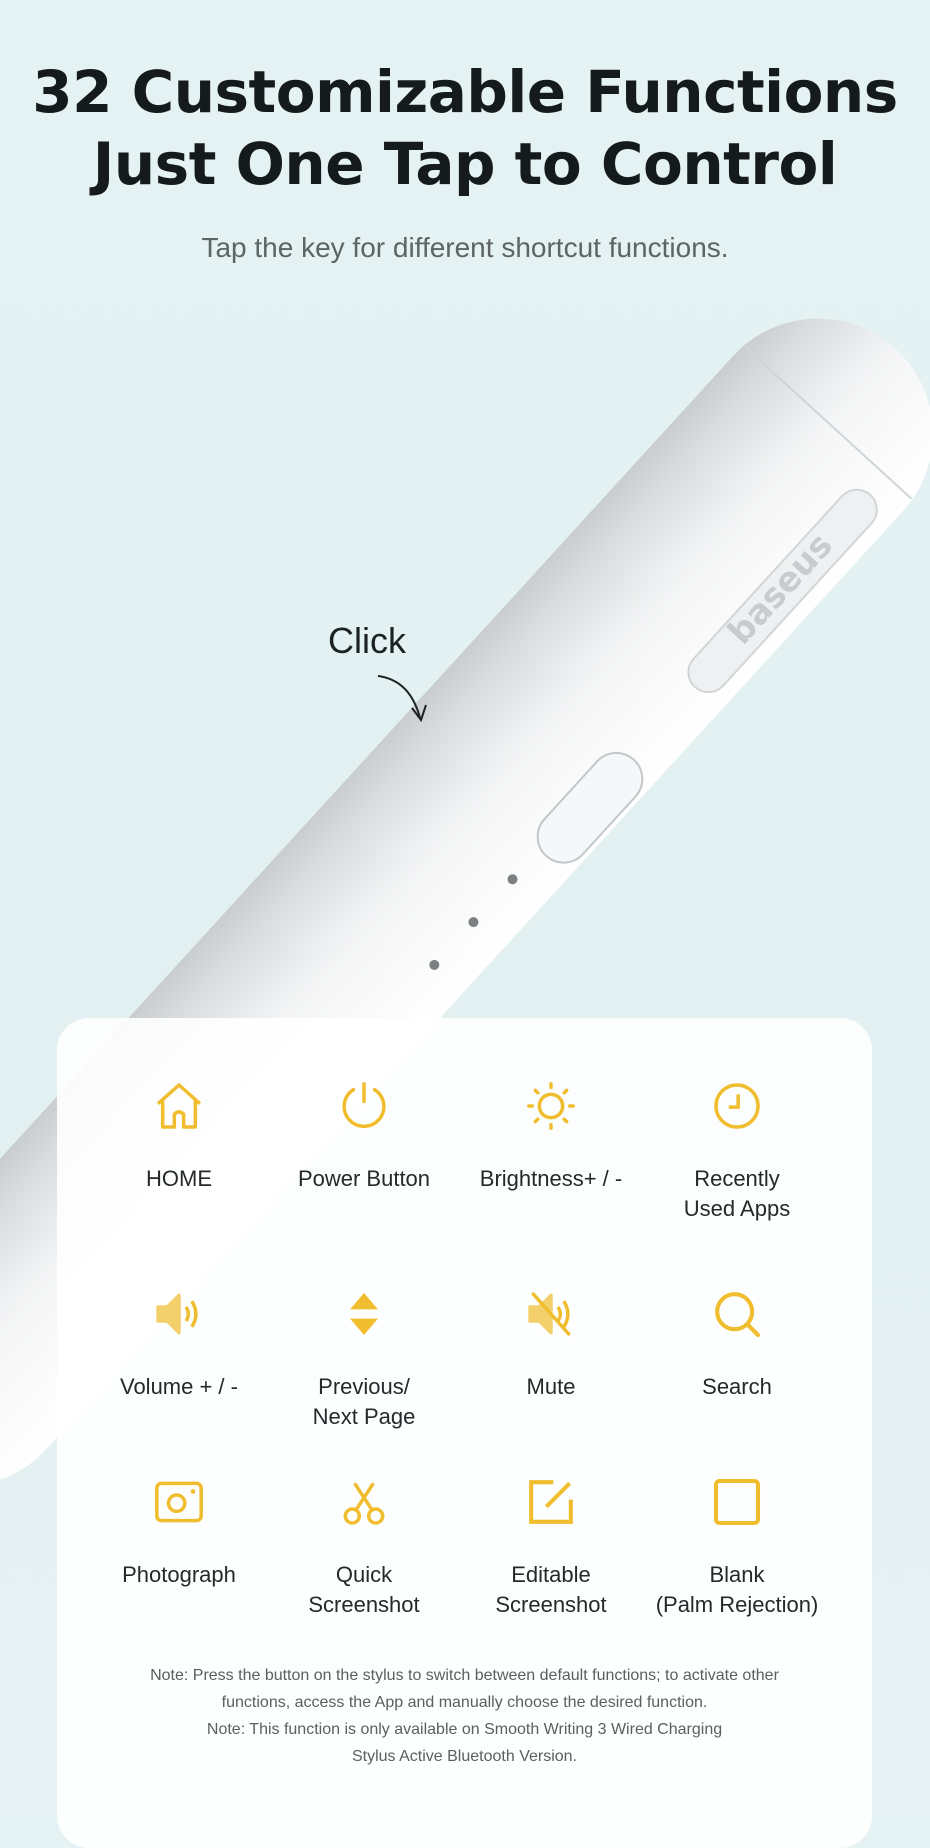 This screenshot has width=930, height=1848. I want to click on scissors-icon, so click(364, 1503).